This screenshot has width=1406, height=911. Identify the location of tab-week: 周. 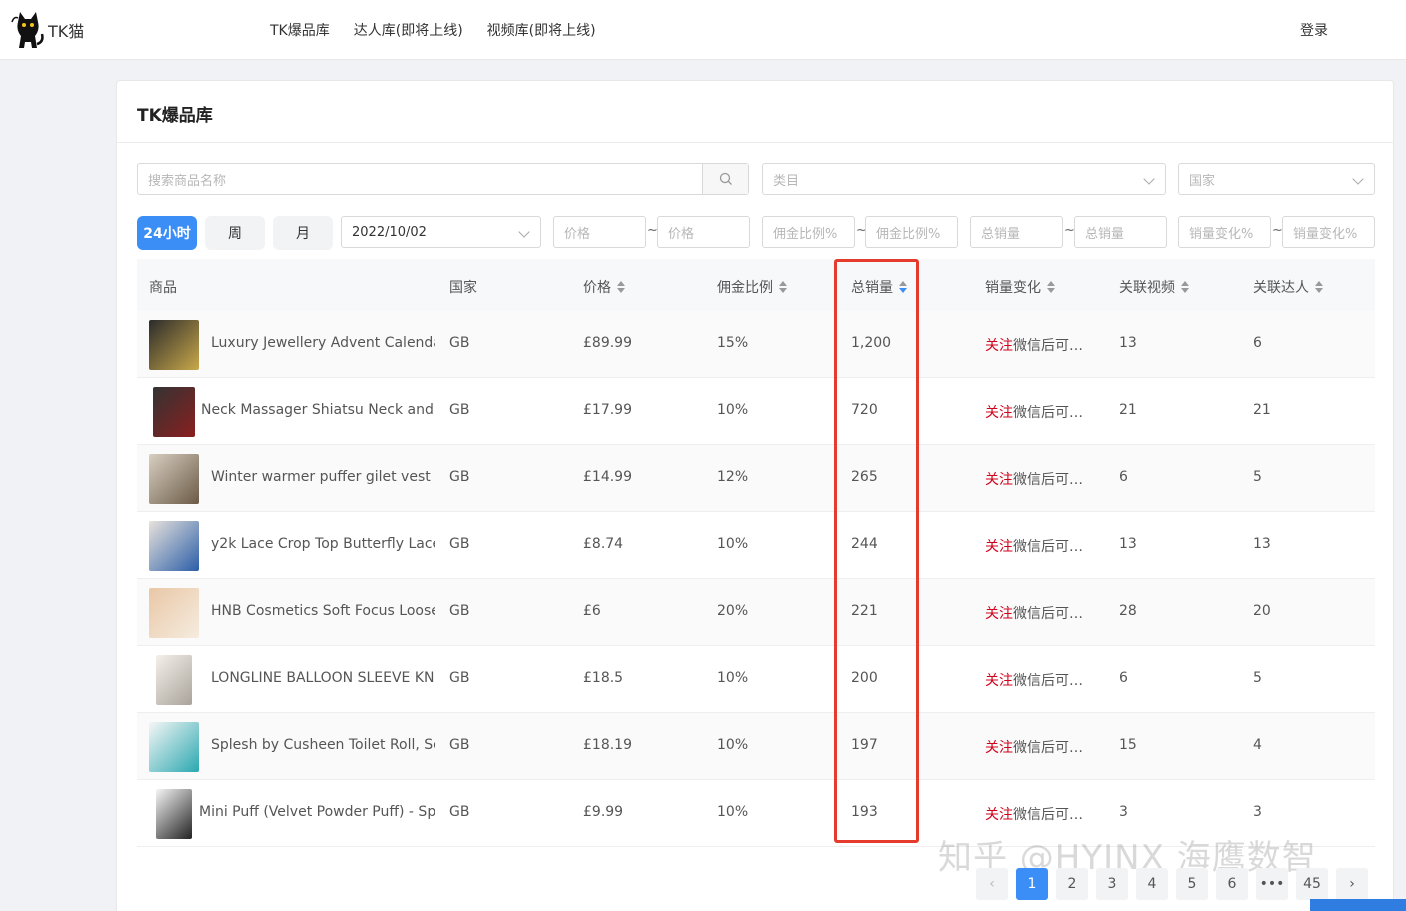
(235, 233).